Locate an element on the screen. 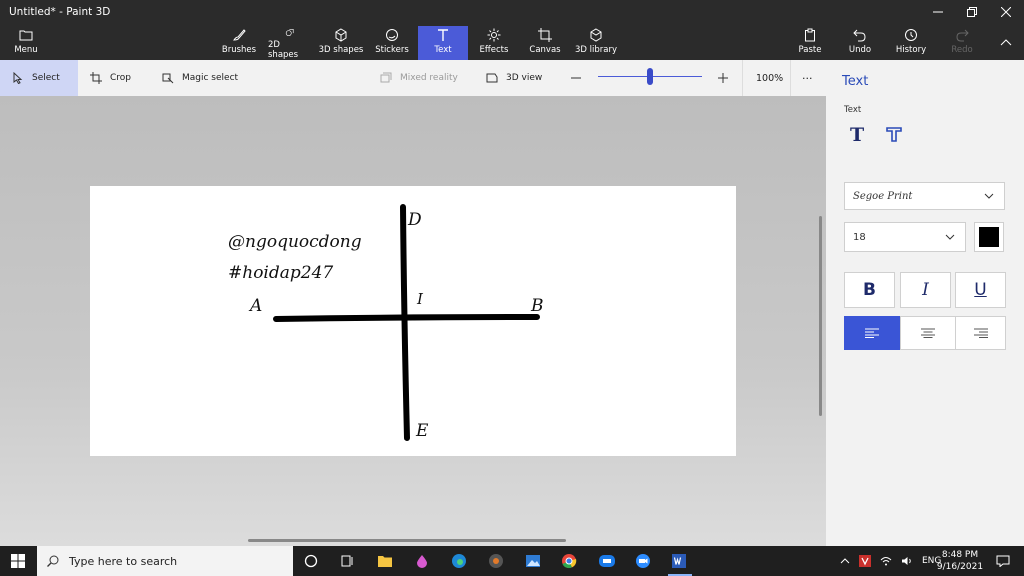 The height and width of the screenshot is (576, 1024). color-swatch-fill is located at coordinates (989, 237).